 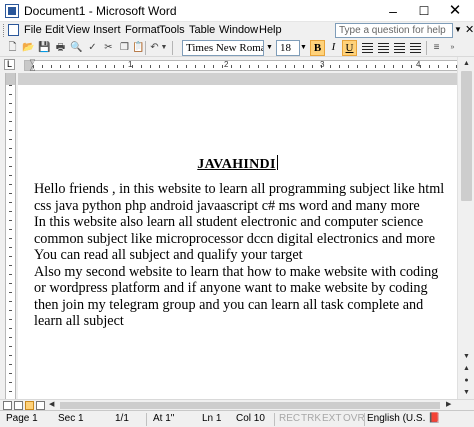 I want to click on web-layout-view-icon, so click(x=18, y=405).